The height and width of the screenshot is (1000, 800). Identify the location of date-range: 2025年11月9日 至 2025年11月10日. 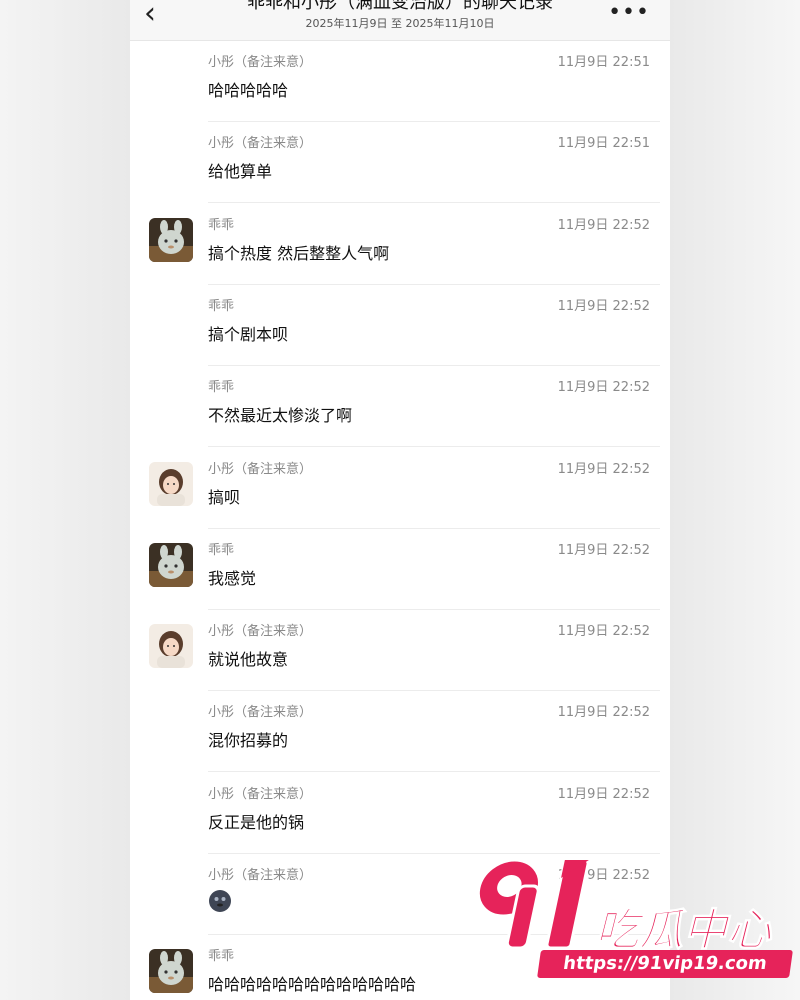
(400, 23).